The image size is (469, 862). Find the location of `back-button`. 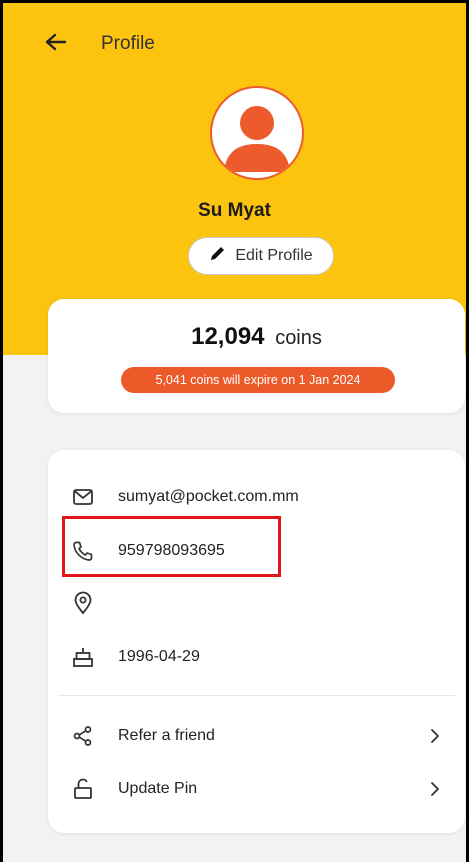

back-button is located at coordinates (56, 44).